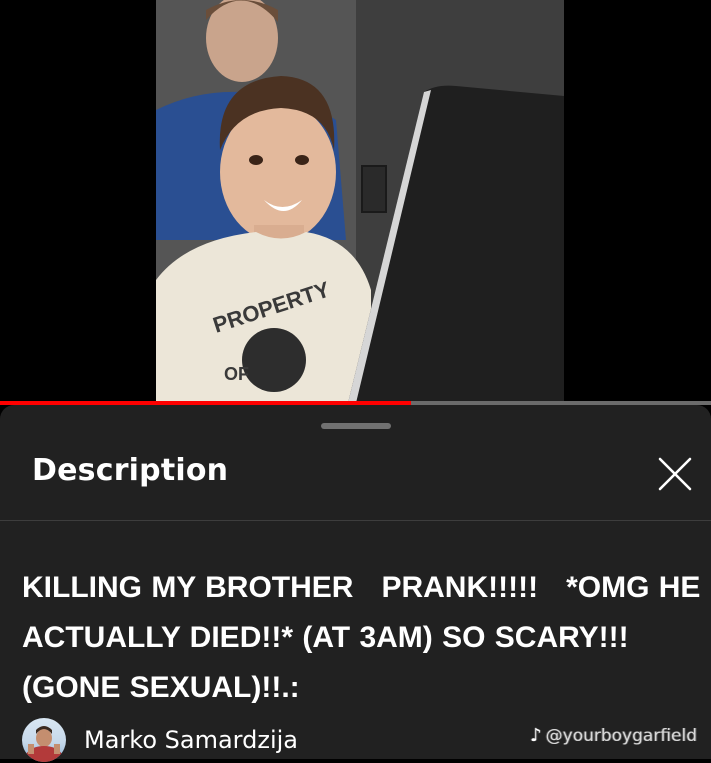 This screenshot has height=763, width=711. Describe the element at coordinates (236, 374) in the screenshot. I see `svg-text: OF` at that location.